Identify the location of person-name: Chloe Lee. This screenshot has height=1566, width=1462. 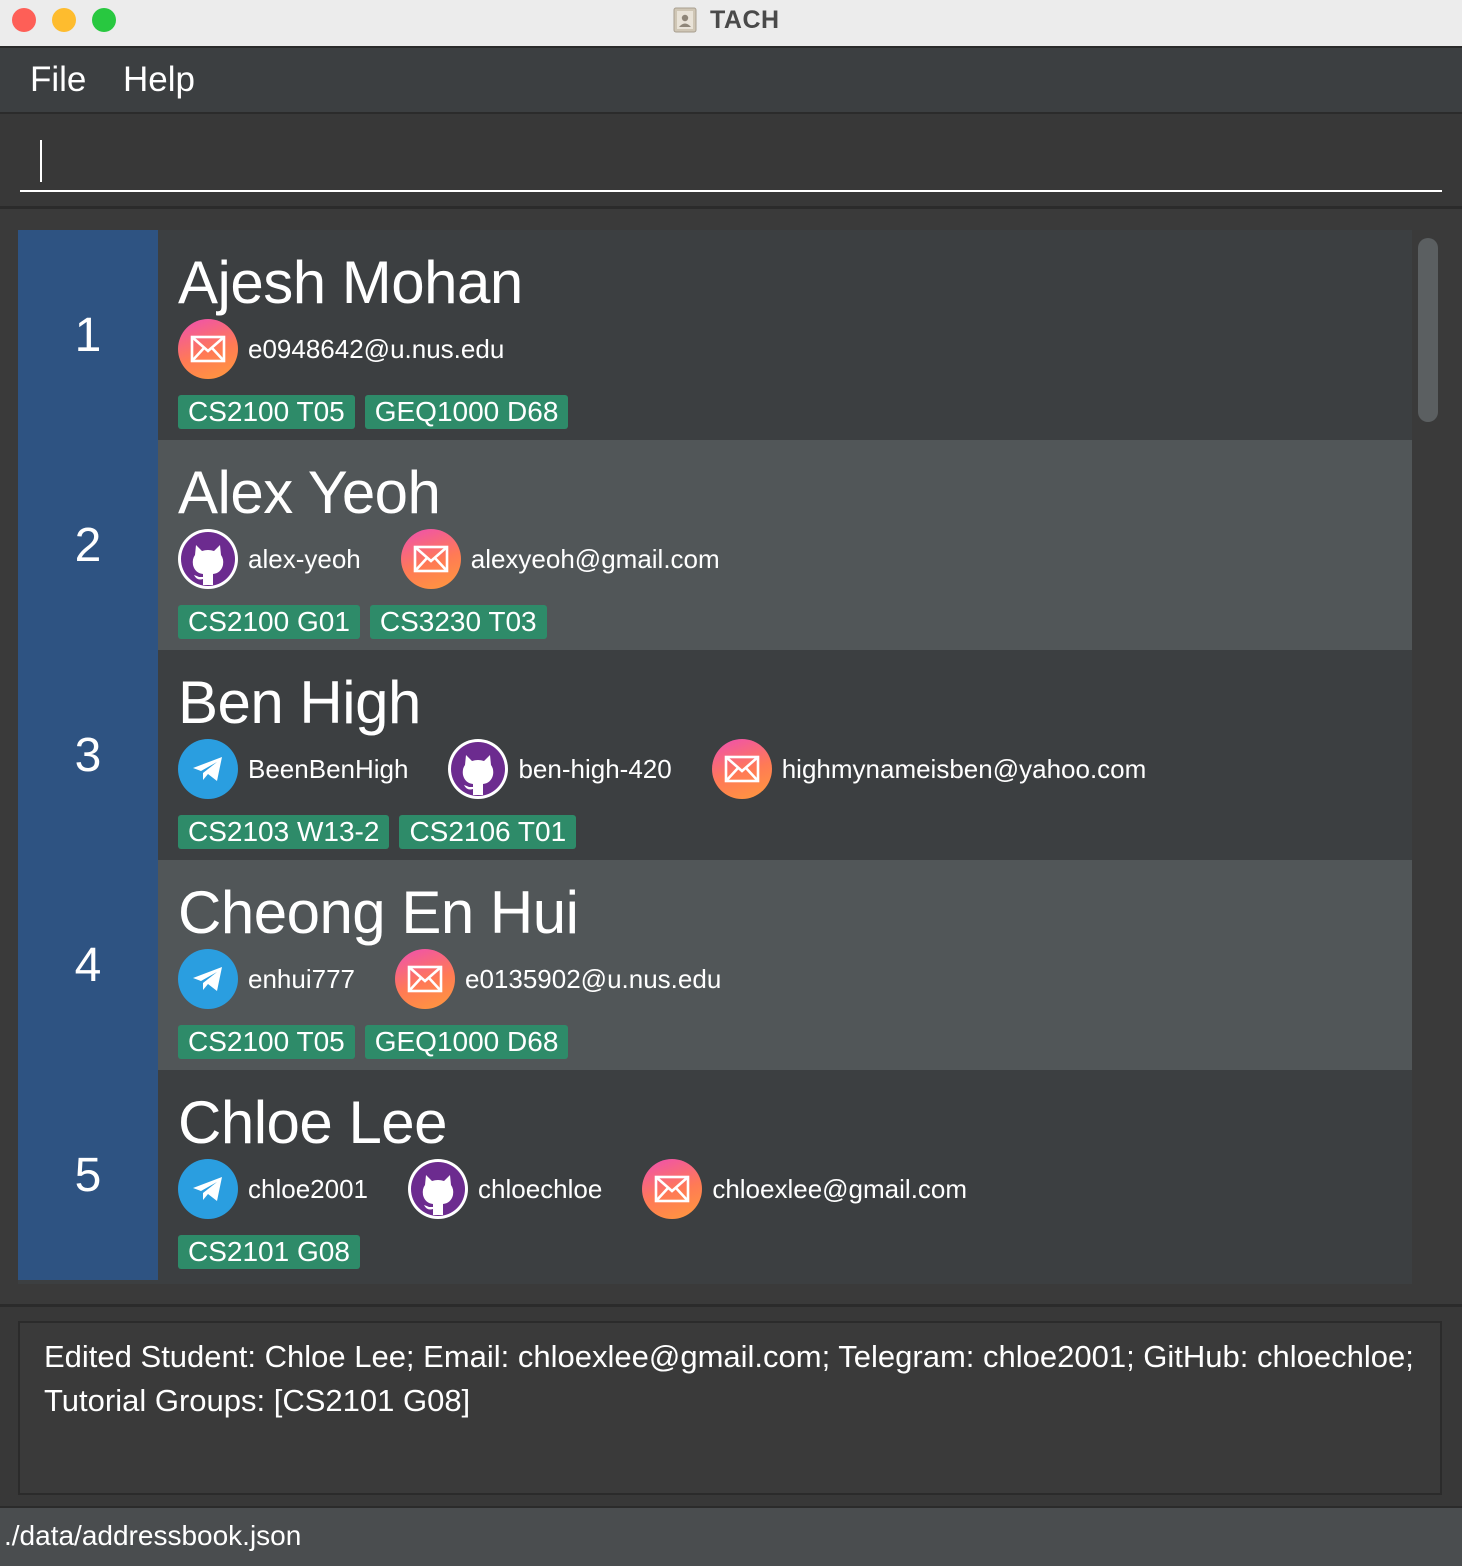
(313, 1122).